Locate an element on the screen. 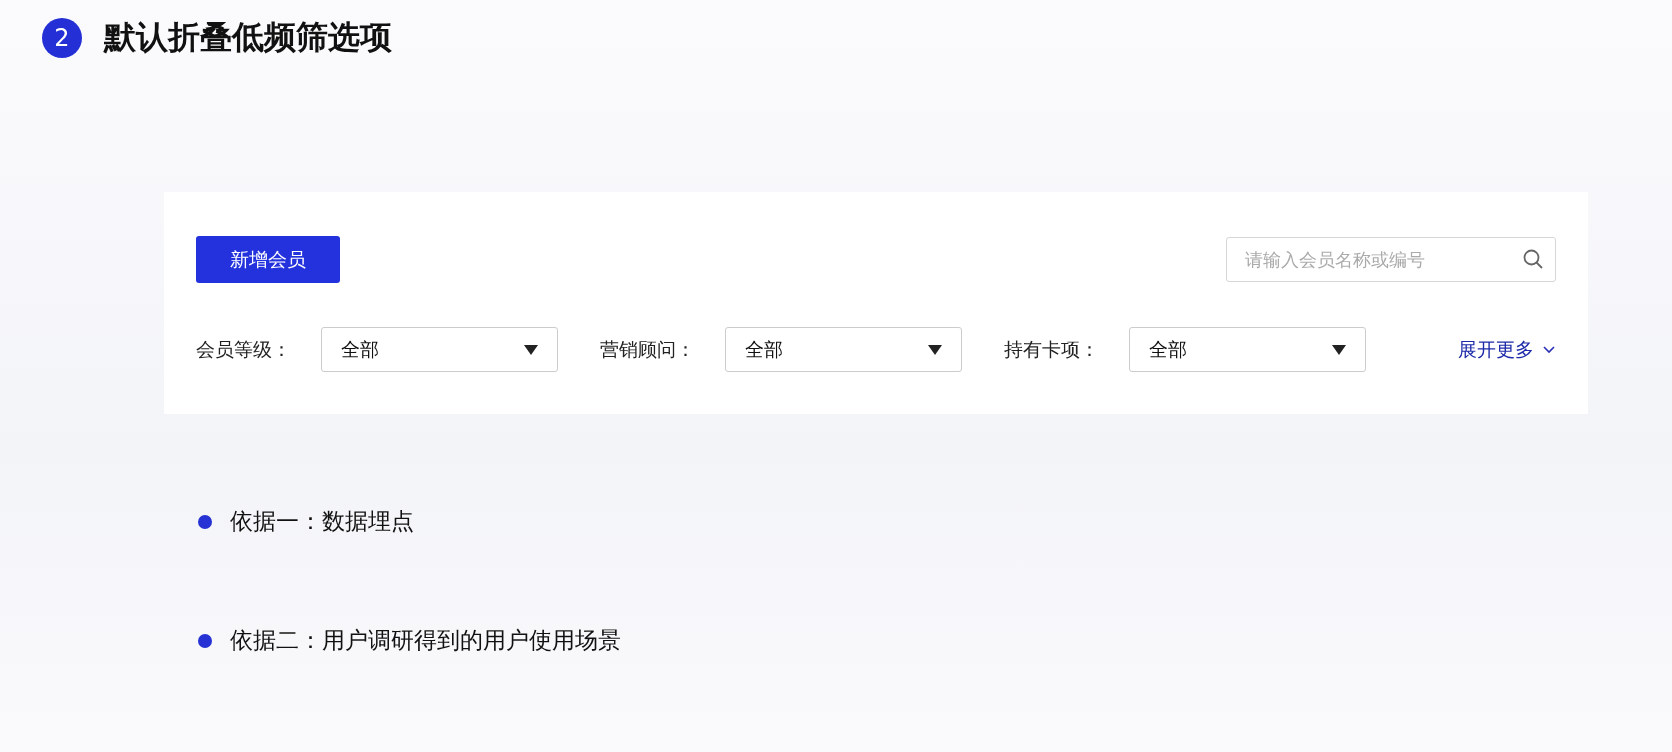  expand-more-link: 展开更多 is located at coordinates (1507, 349).